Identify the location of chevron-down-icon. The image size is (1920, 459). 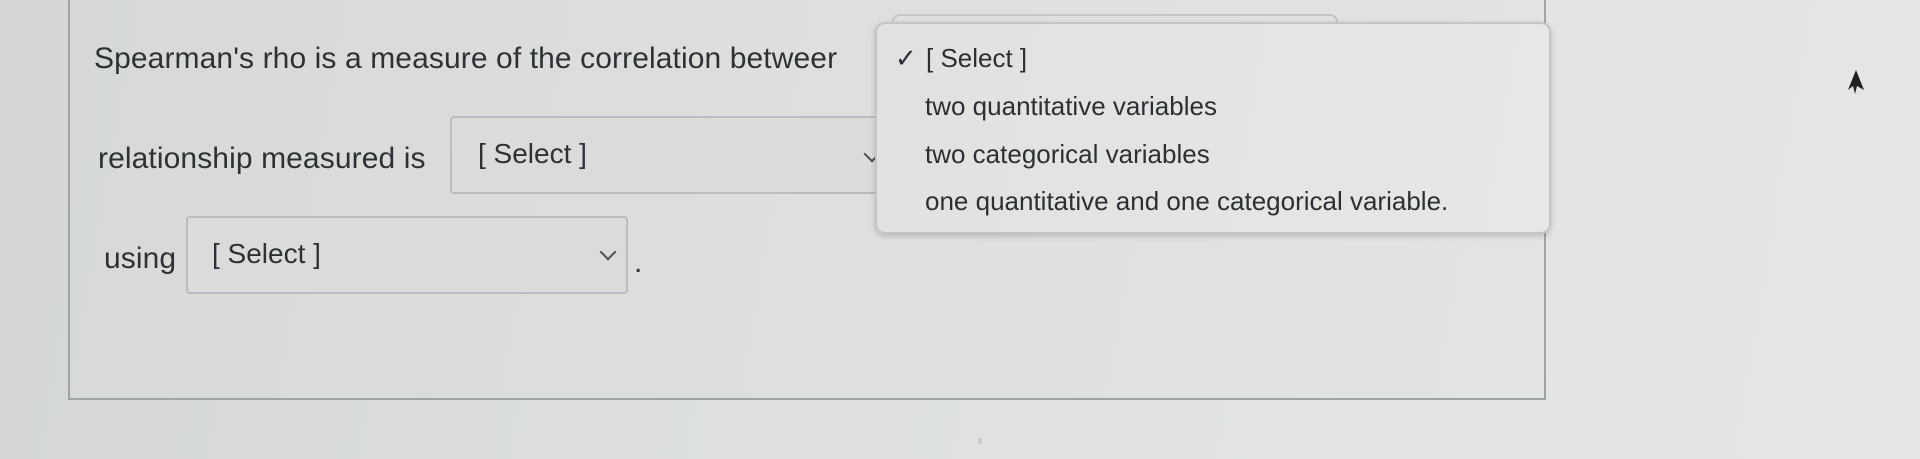
(608, 252).